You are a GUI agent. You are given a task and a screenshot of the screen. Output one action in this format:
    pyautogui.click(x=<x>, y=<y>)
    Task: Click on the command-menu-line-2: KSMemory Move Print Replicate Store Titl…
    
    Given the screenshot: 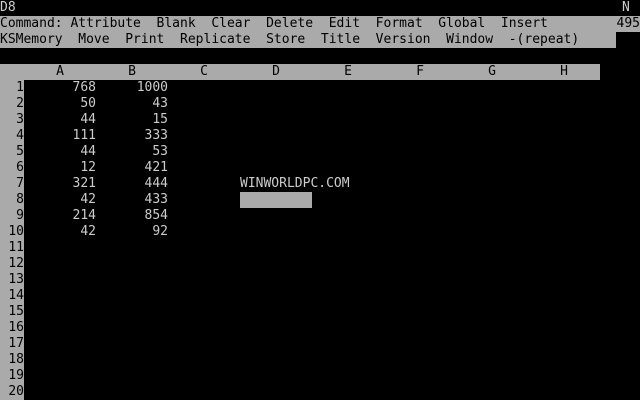 What is the action you would take?
    pyautogui.click(x=289, y=40)
    